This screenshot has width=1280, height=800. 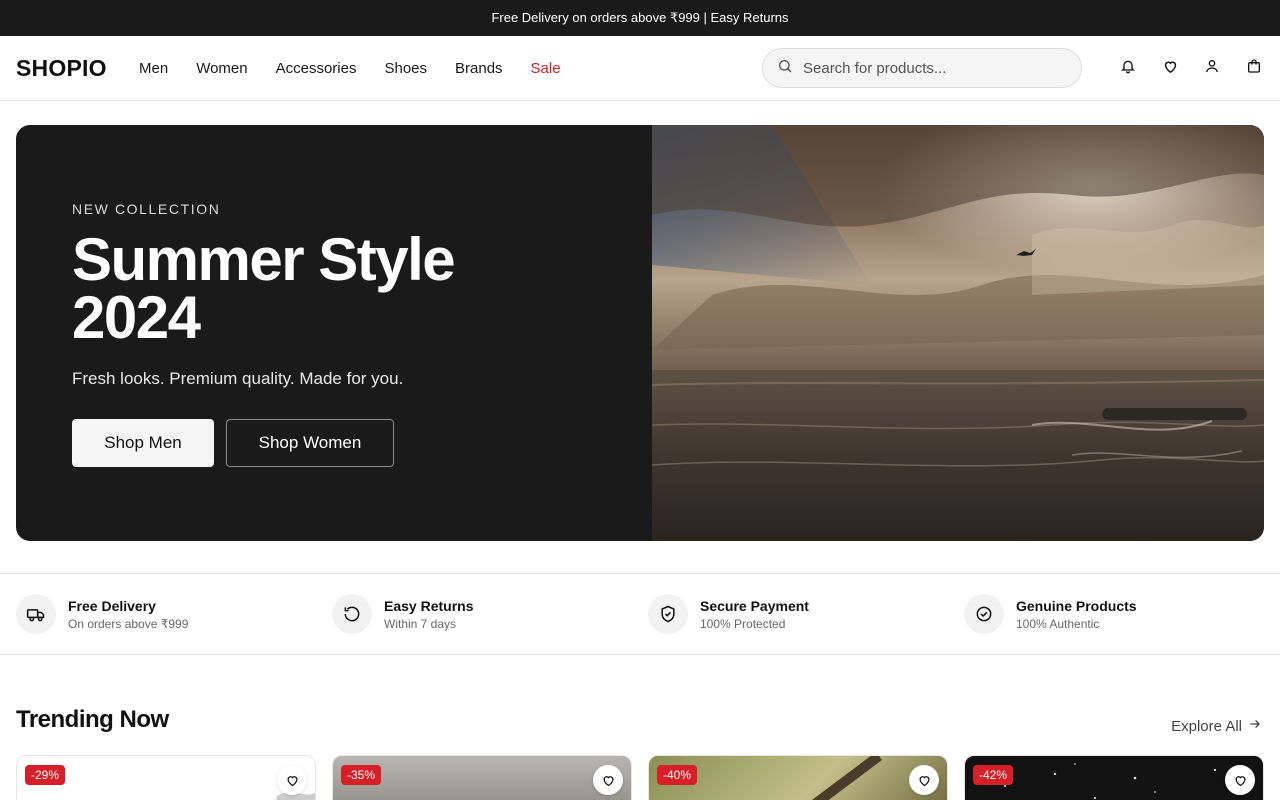 What do you see at coordinates (143, 443) in the screenshot?
I see `shop-men-button: Shop Men` at bounding box center [143, 443].